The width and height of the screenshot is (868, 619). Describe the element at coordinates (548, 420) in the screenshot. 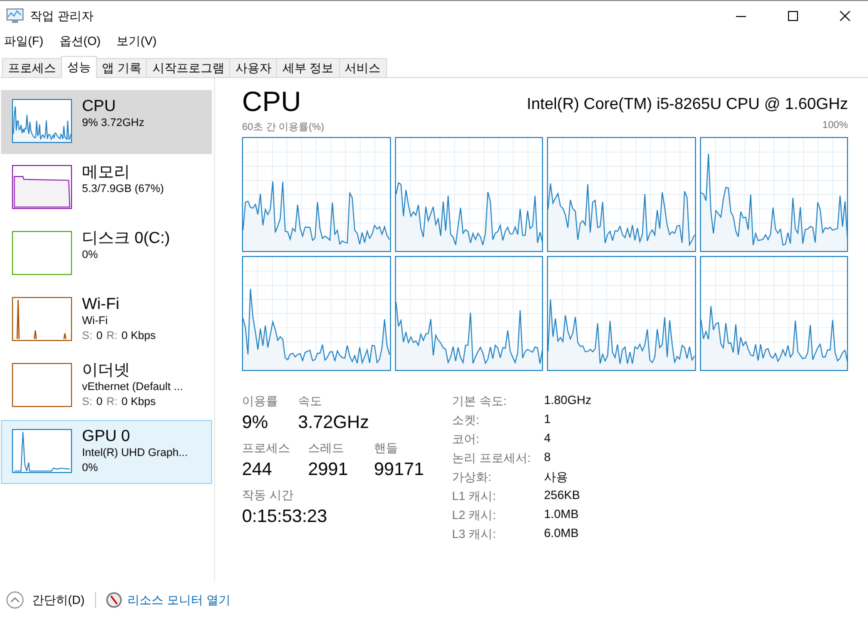

I see `detail-value: 1` at that location.